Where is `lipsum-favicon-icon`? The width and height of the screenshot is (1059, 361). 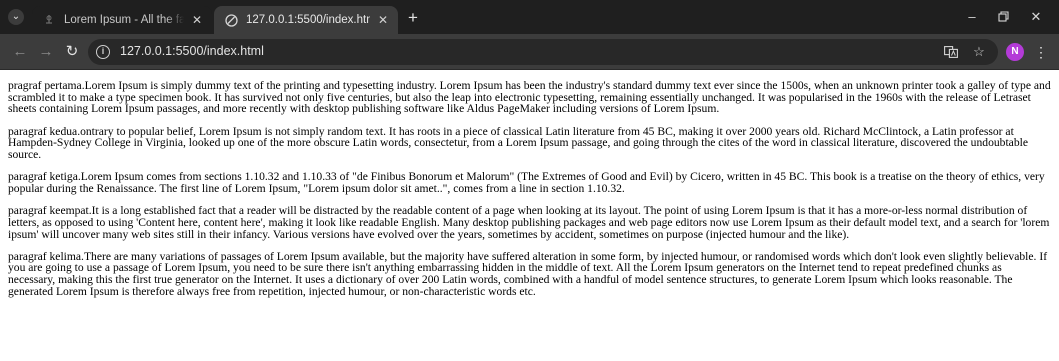 lipsum-favicon-icon is located at coordinates (49, 20).